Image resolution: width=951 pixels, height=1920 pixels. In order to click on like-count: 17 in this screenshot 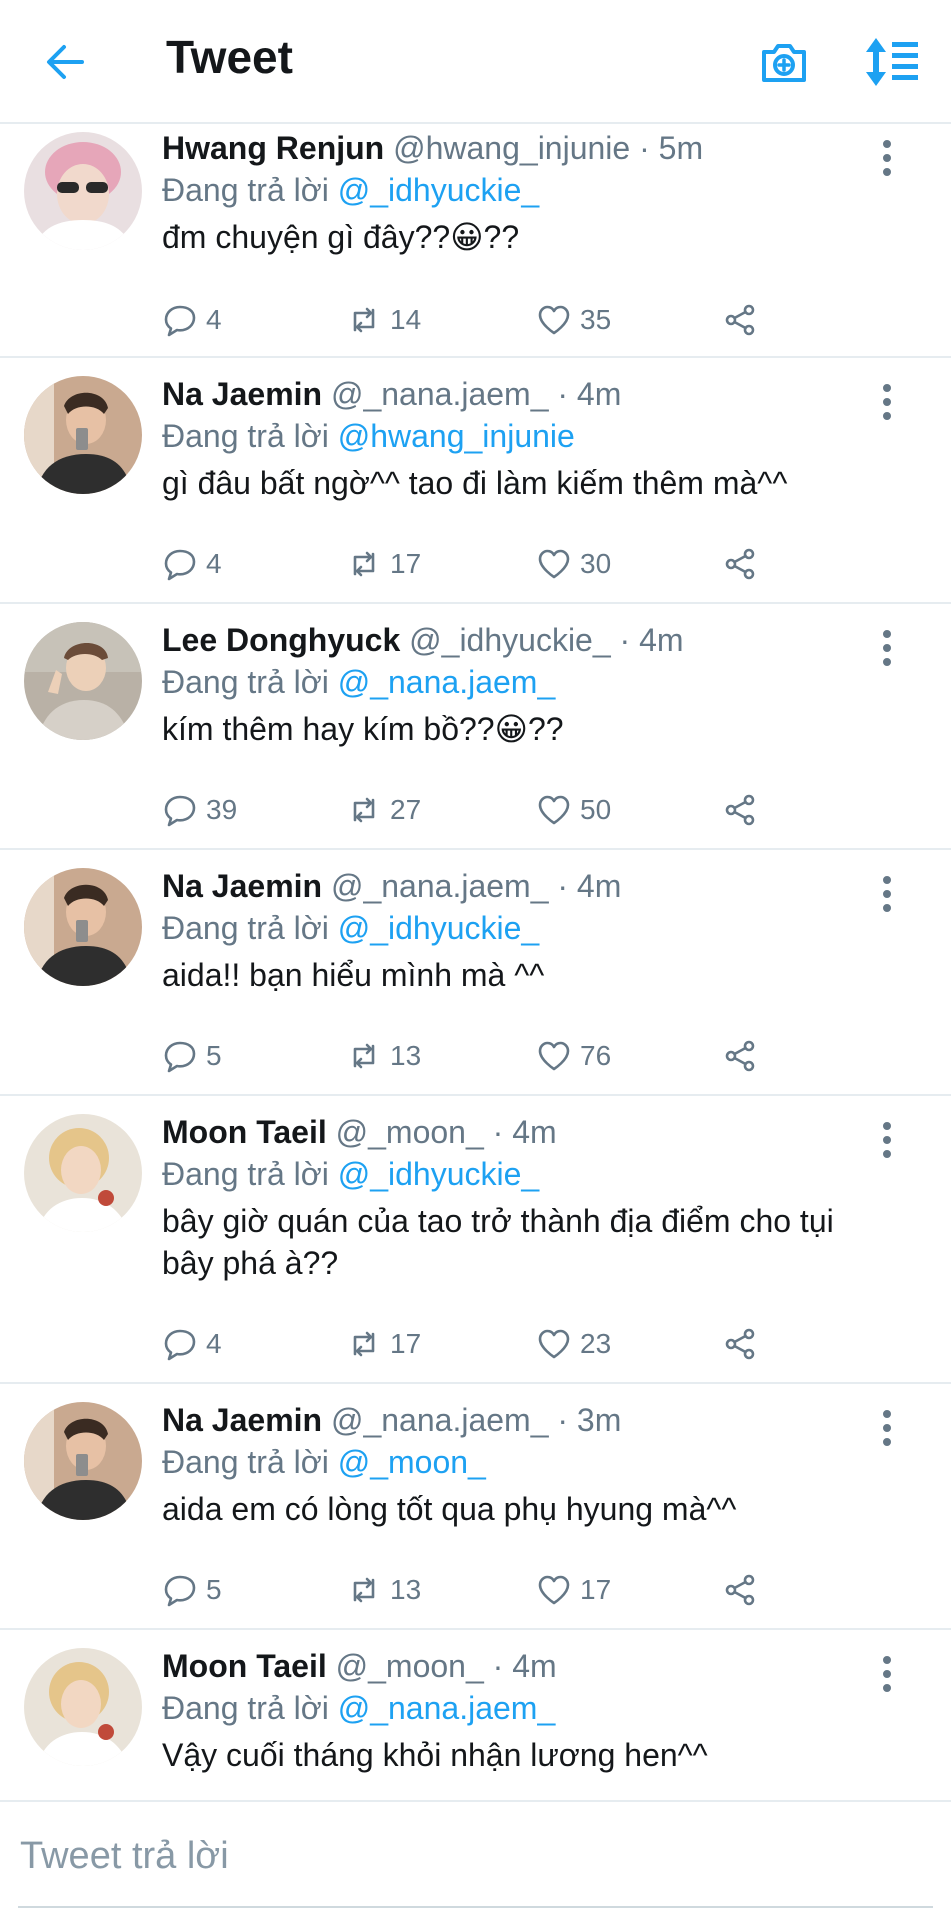, I will do `click(596, 1589)`.